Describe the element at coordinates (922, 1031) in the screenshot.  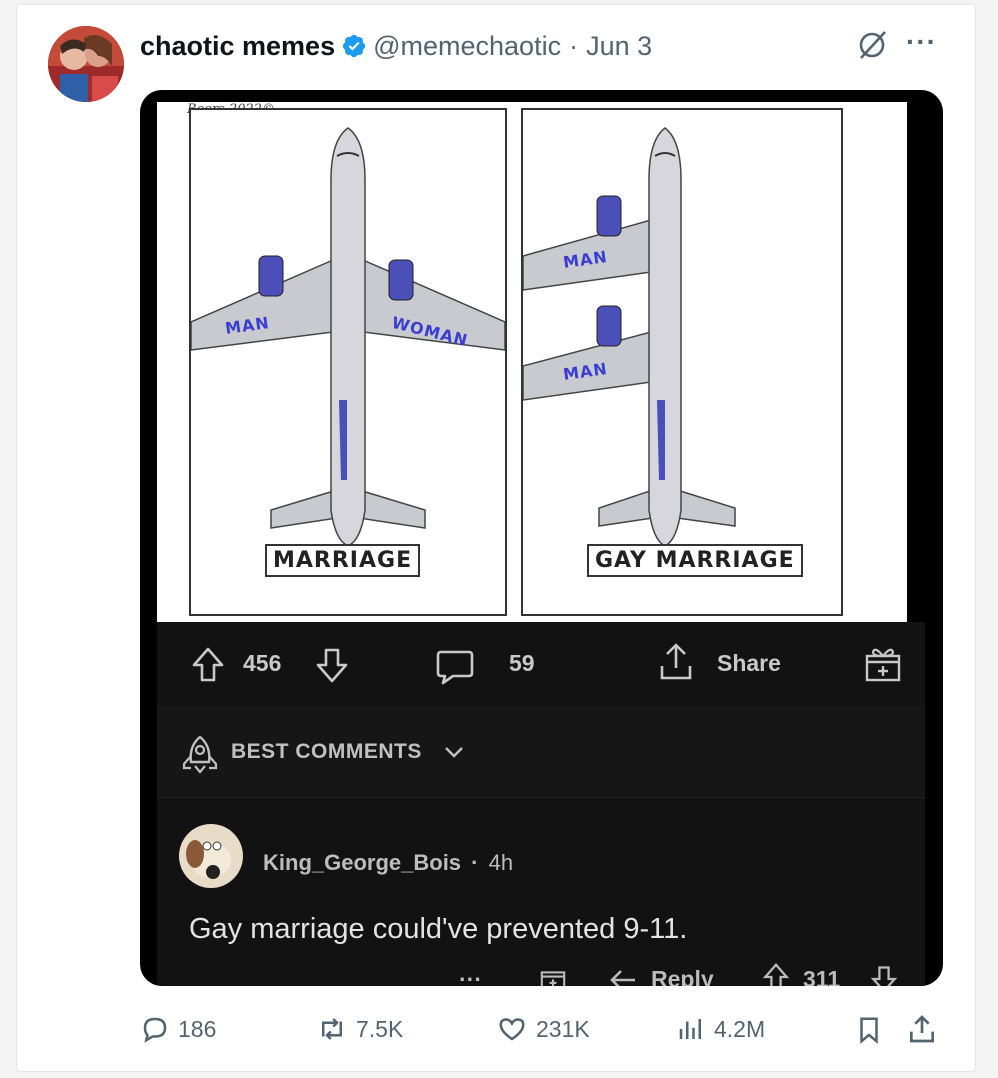
I see `share-tweet-icon` at that location.